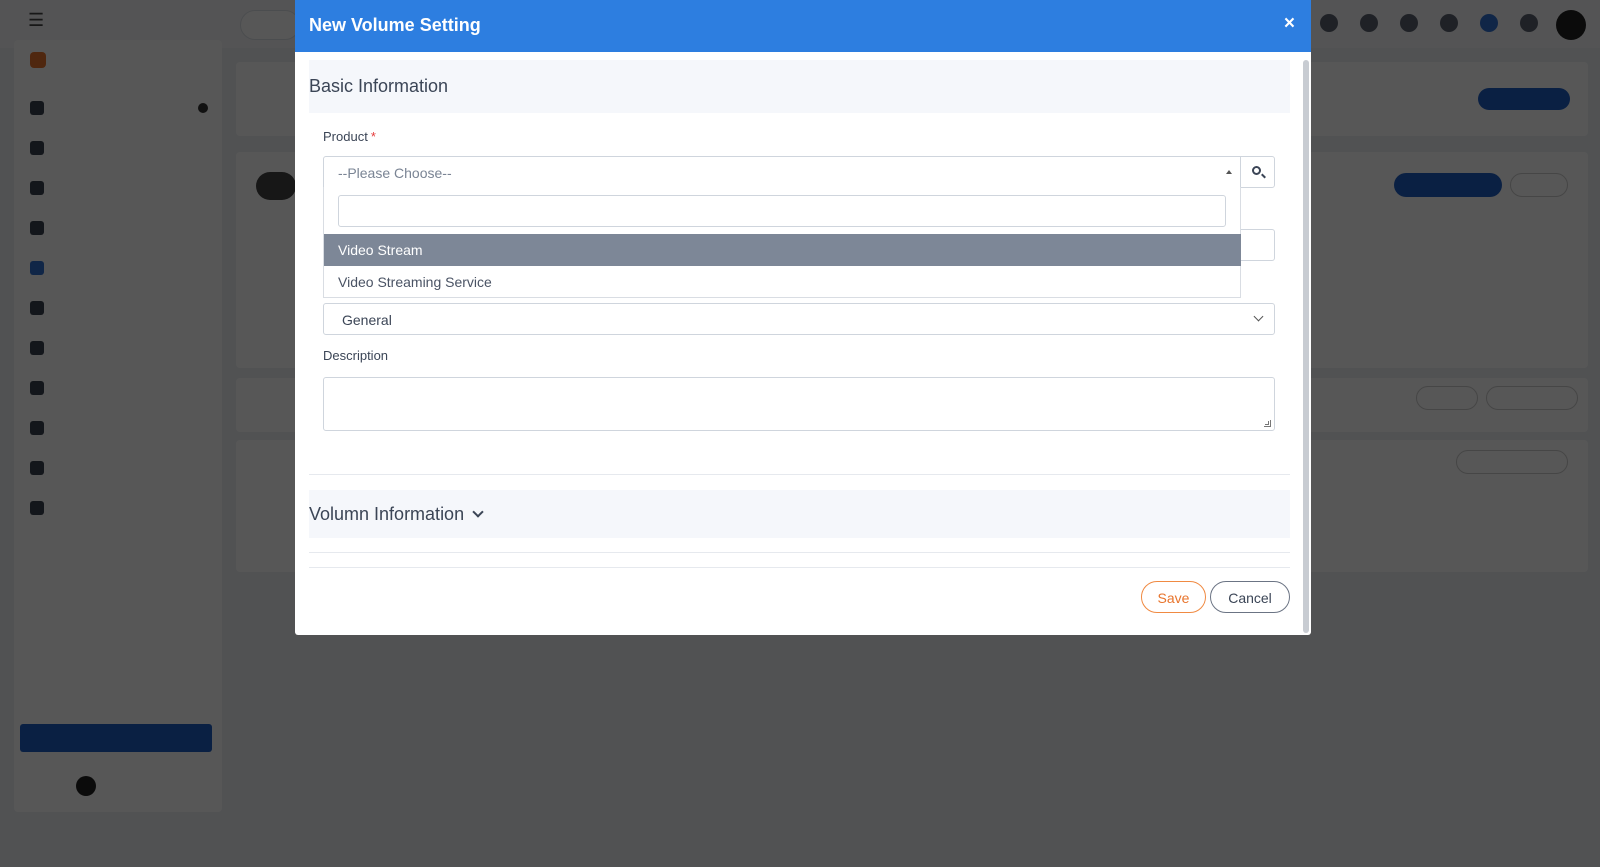 The width and height of the screenshot is (1600, 867). I want to click on product-label-text: Product, so click(345, 136).